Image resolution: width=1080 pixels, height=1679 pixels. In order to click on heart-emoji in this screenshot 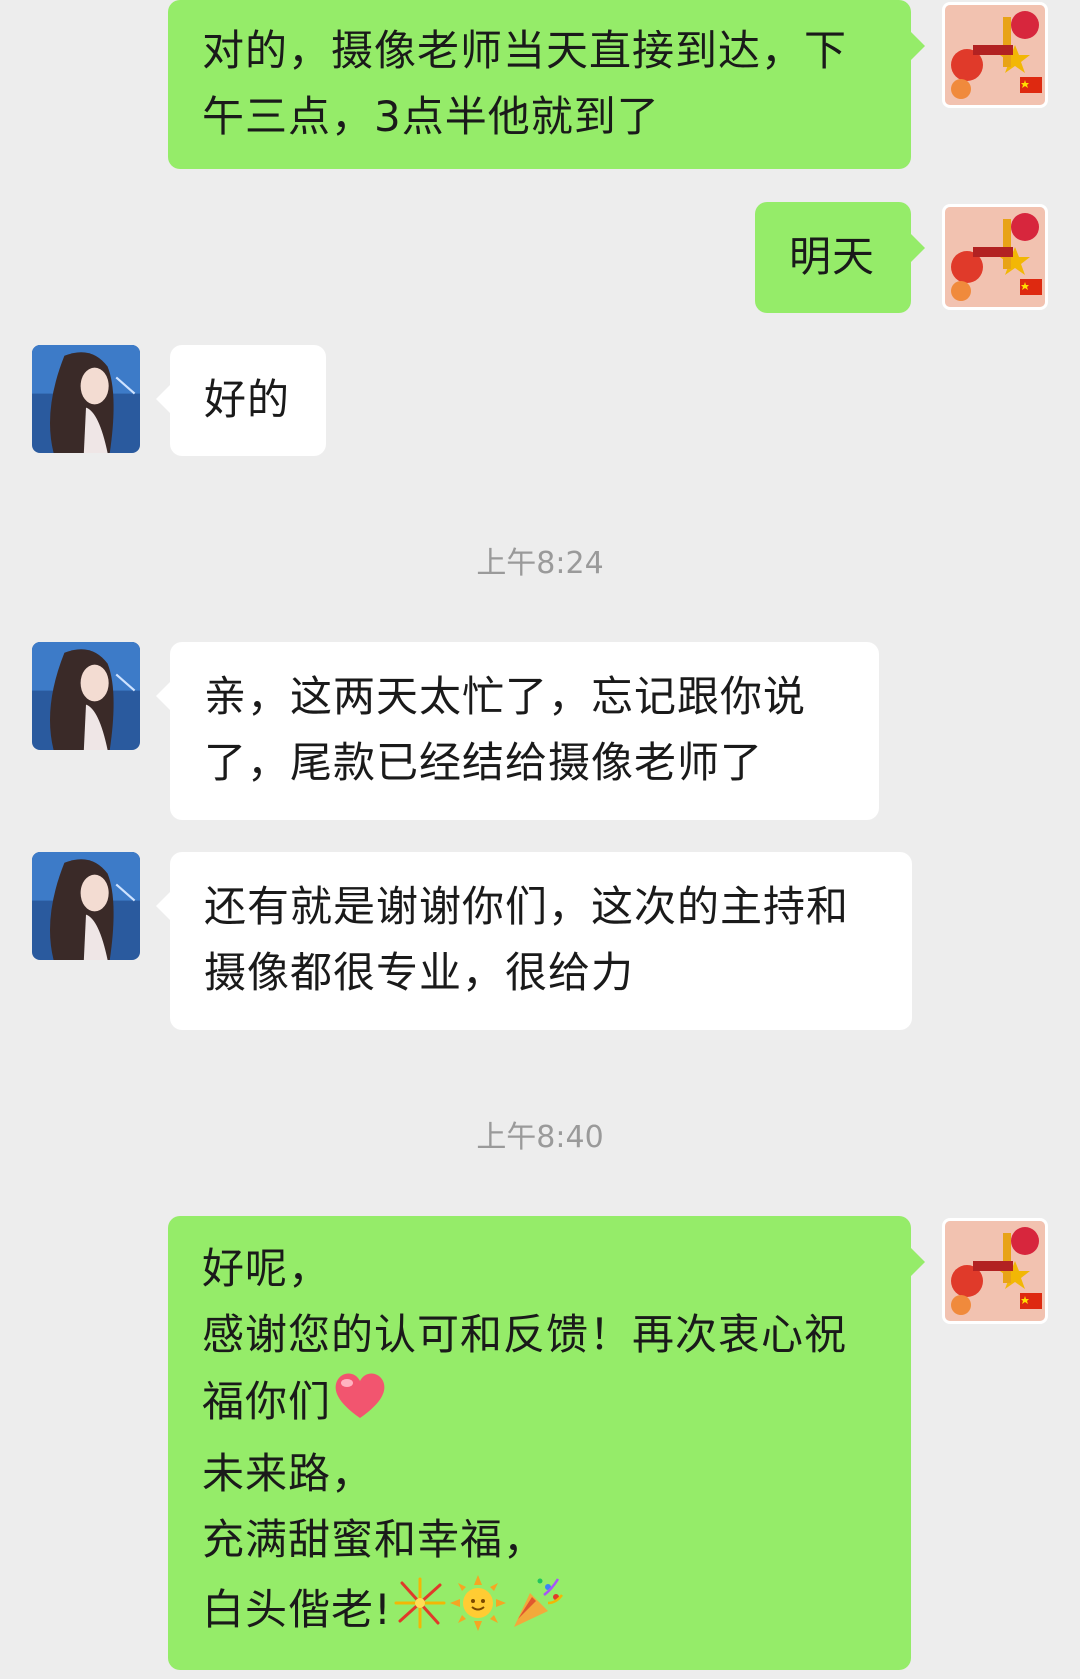, I will do `click(360, 1404)`.